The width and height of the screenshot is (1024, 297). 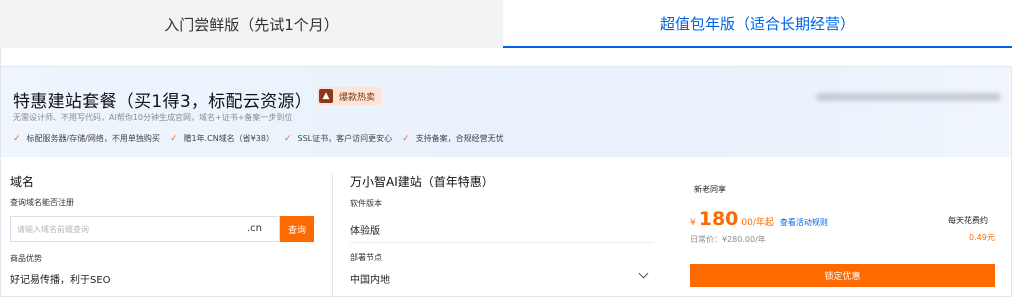 I want to click on price-unit: 00/年起, so click(x=757, y=223).